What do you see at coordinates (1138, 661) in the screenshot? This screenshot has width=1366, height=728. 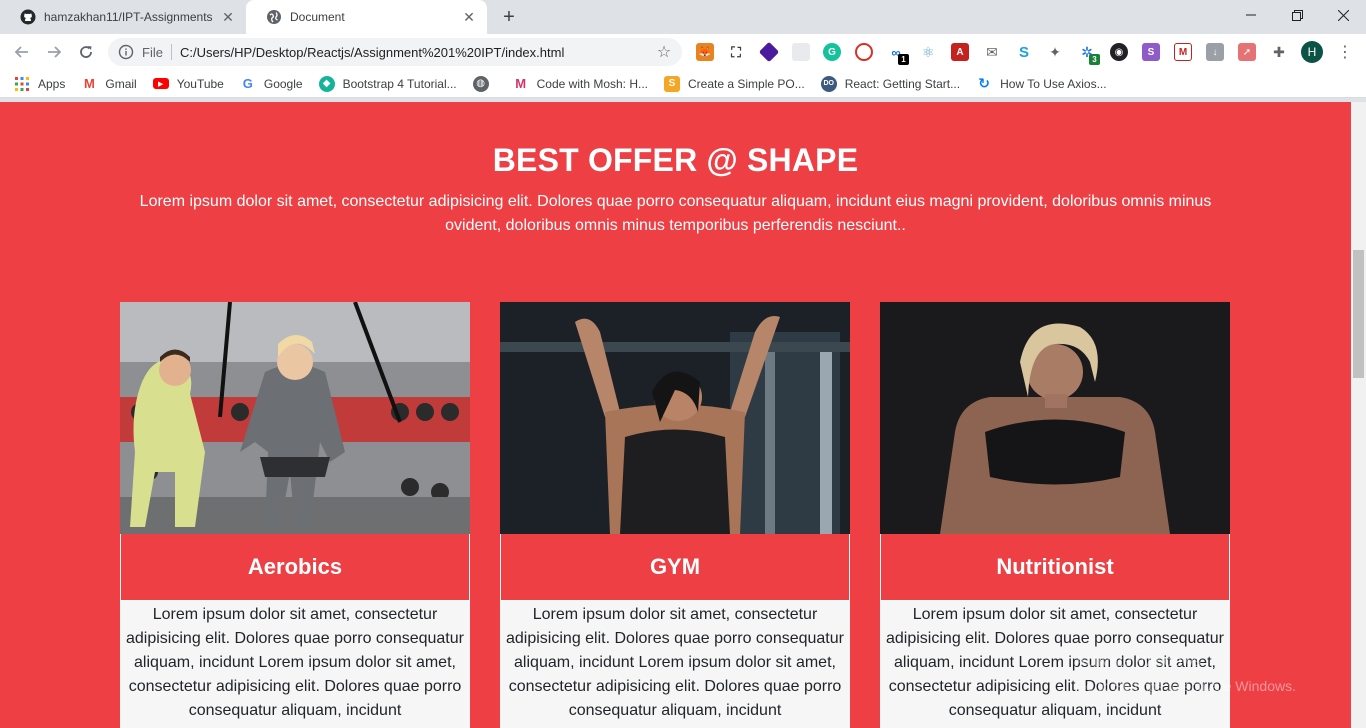 I see `watermark-line-1: Activate Windows` at bounding box center [1138, 661].